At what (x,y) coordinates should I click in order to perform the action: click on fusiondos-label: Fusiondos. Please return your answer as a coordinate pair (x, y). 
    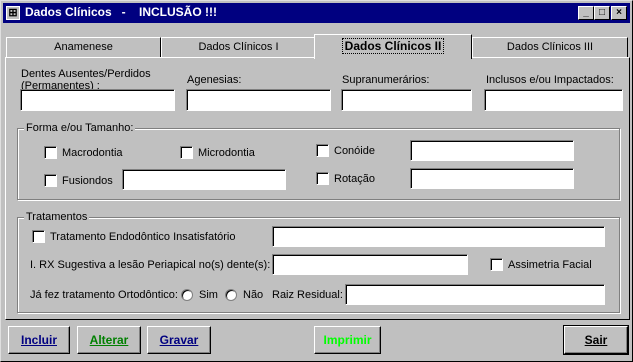
    Looking at the image, I should click on (87, 181).